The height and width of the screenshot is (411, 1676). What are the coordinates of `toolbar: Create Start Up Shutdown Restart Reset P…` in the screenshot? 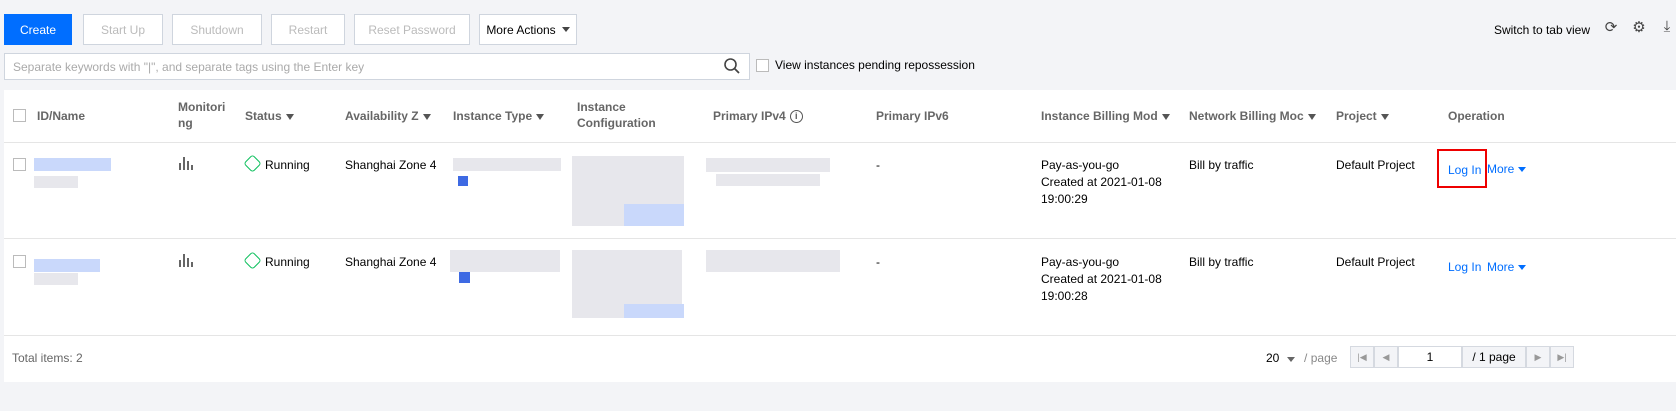 It's located at (840, 30).